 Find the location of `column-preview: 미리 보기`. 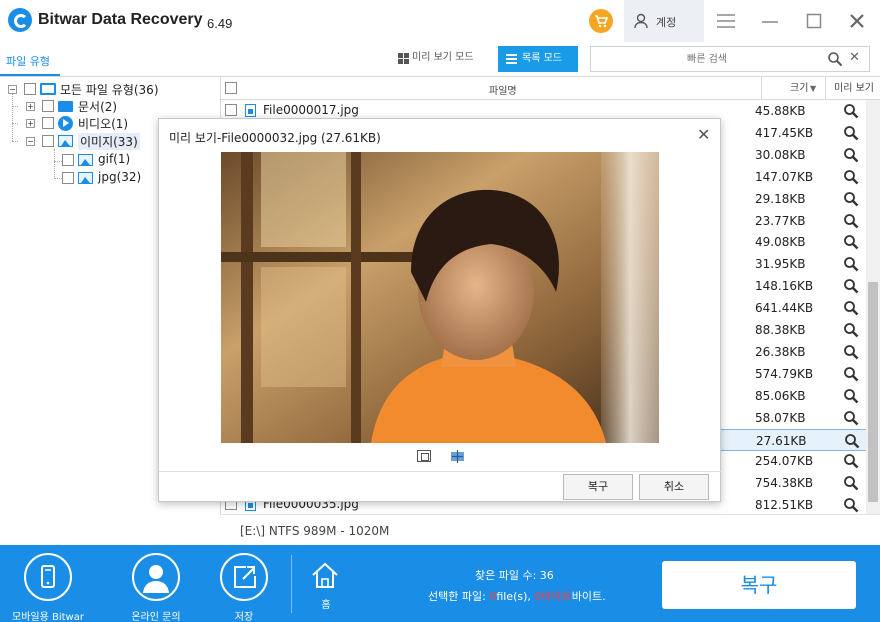

column-preview: 미리 보기 is located at coordinates (852, 88).